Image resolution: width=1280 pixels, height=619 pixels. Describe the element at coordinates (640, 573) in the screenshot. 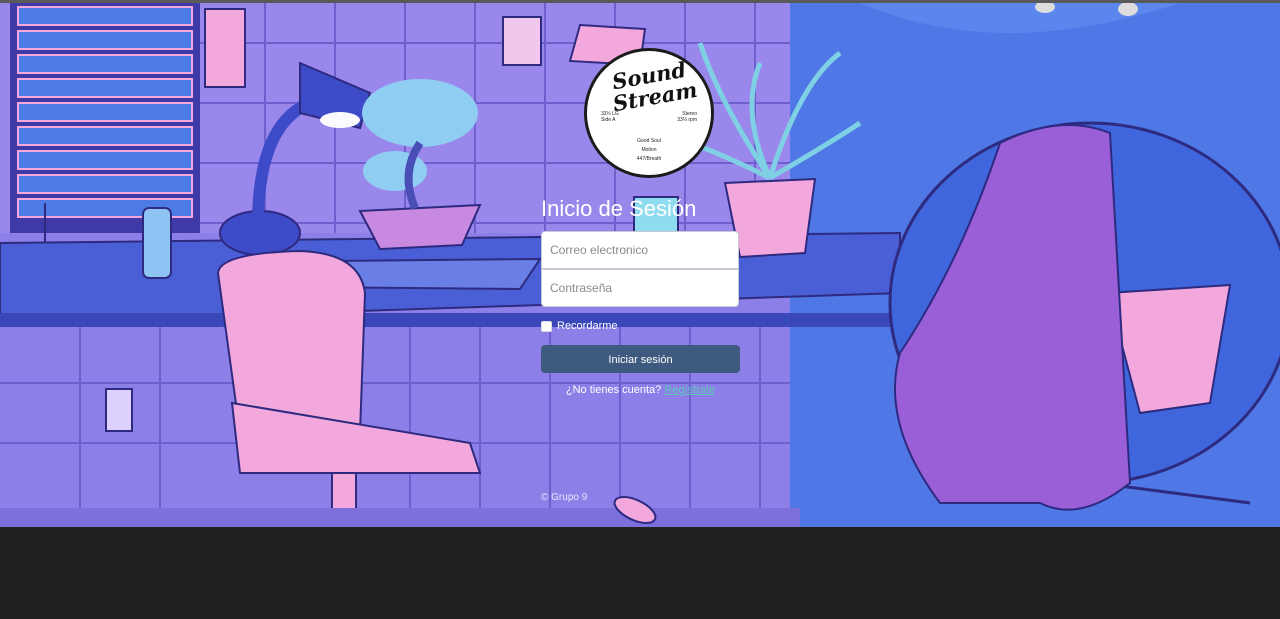

I see `page-bottom-background` at that location.